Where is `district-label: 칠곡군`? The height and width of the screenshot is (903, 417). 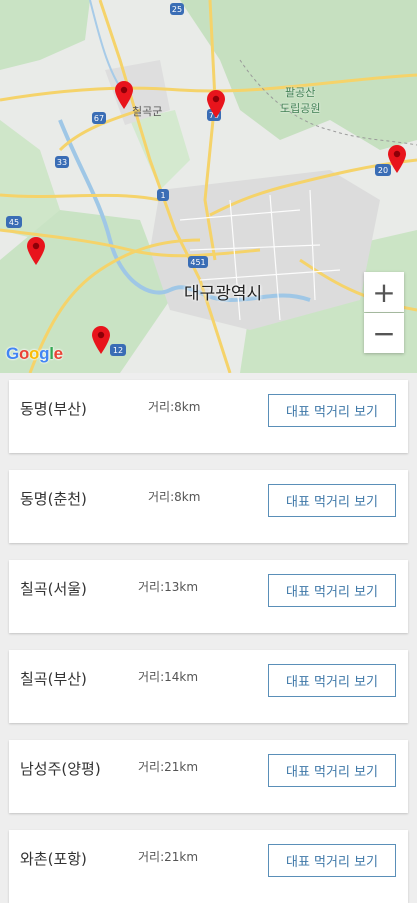
district-label: 칠곡군 is located at coordinates (147, 111).